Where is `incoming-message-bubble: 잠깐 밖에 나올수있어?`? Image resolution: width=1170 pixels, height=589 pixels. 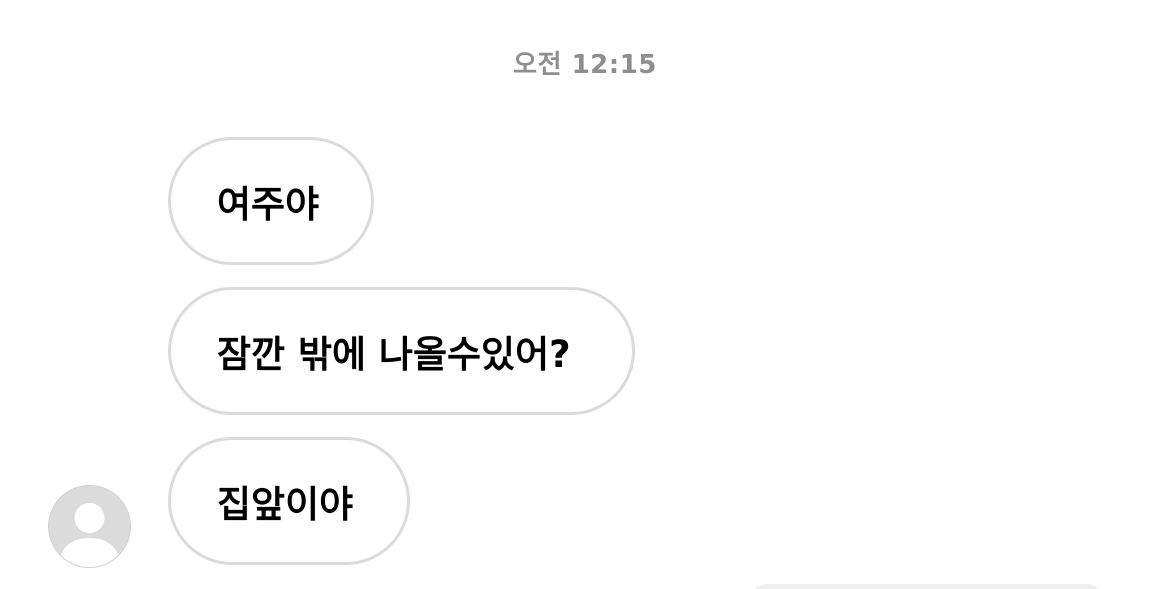
incoming-message-bubble: 잠깐 밖에 나올수있어? is located at coordinates (401, 351).